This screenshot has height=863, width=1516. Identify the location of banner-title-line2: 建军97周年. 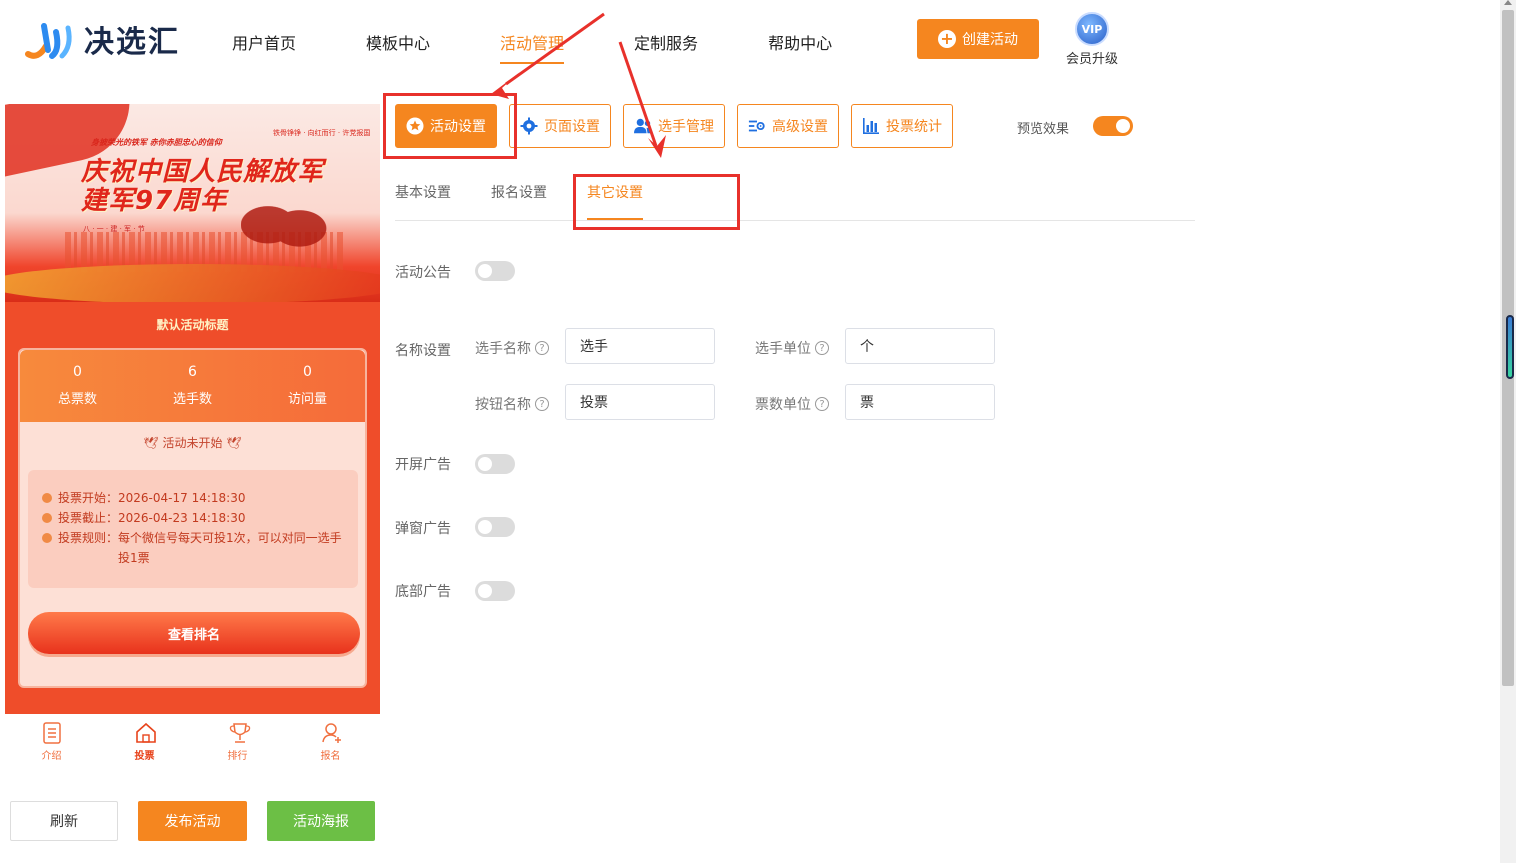
(154, 201).